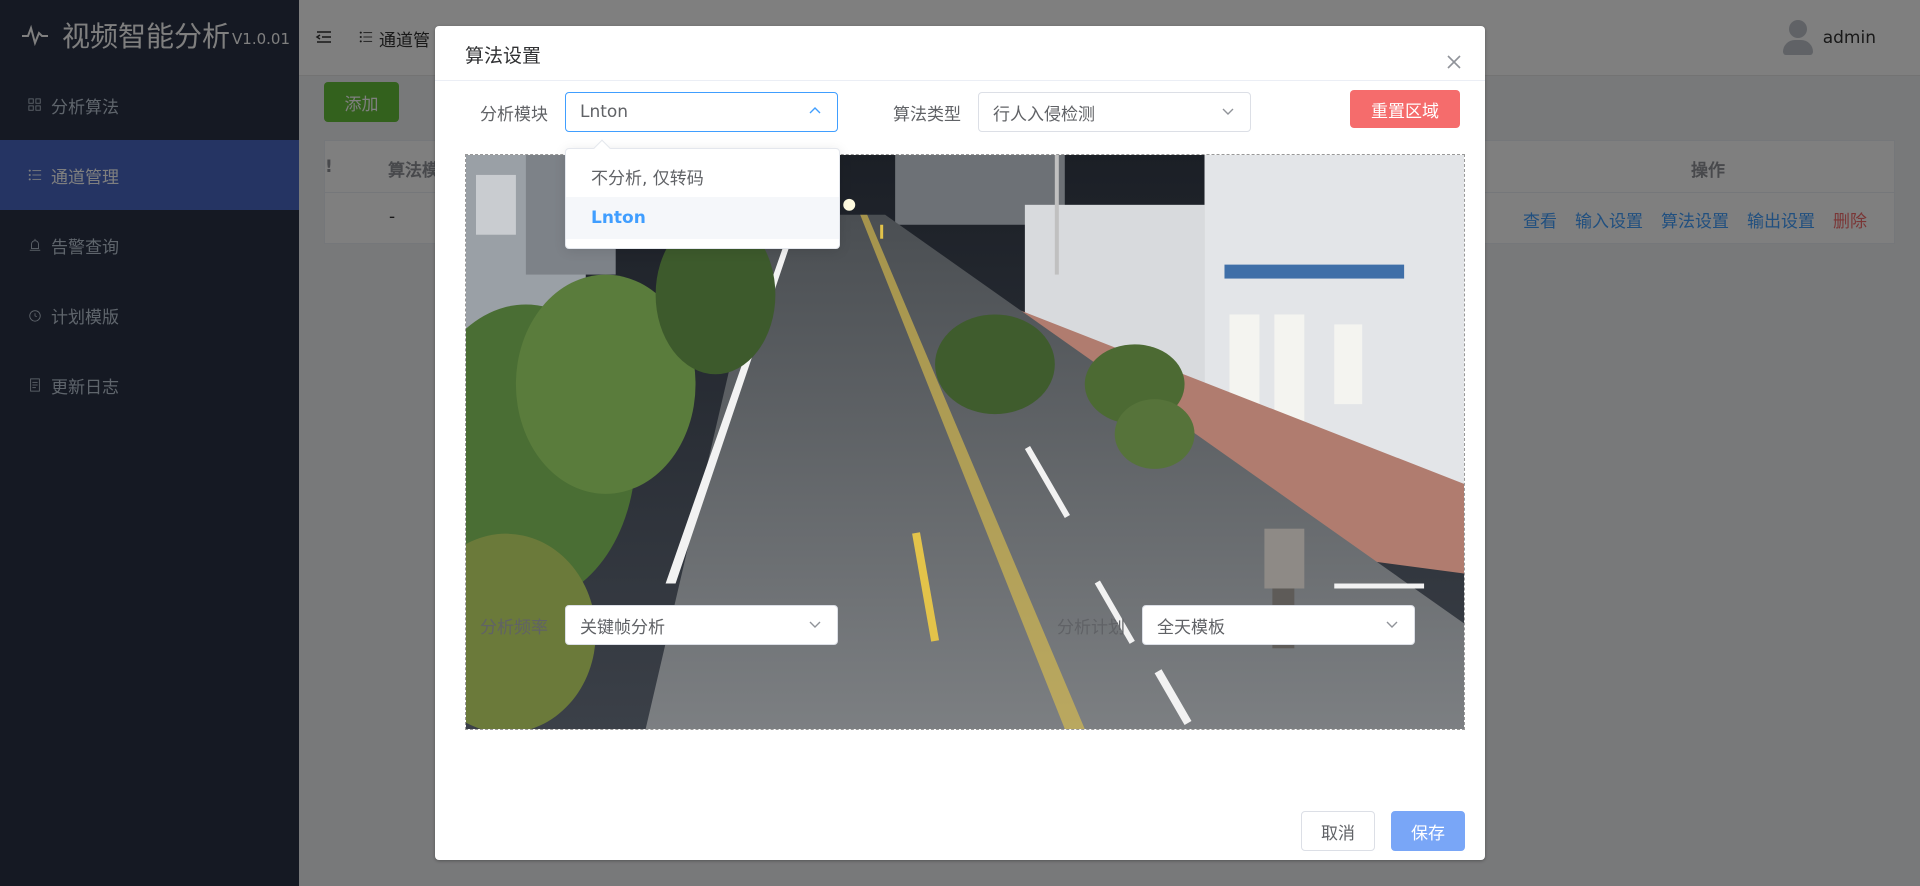  Describe the element at coordinates (514, 115) in the screenshot. I see `module-label: 分析模块` at that location.